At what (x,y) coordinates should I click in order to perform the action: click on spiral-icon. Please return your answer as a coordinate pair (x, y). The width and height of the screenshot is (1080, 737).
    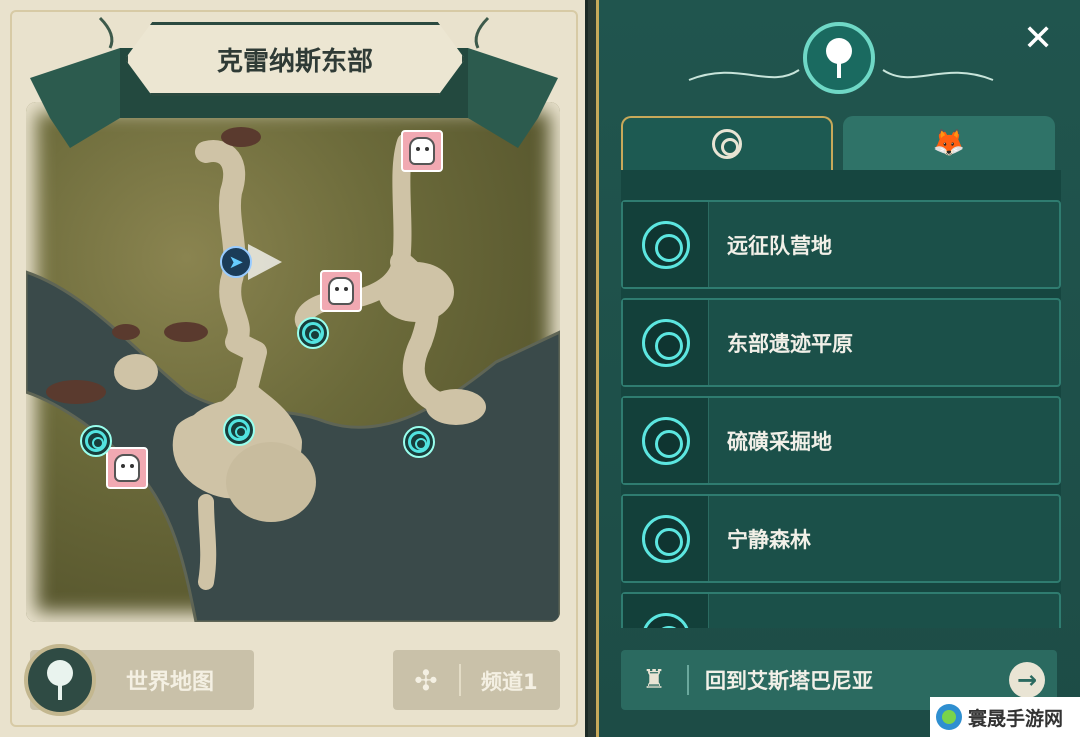
    Looking at the image, I should click on (727, 144).